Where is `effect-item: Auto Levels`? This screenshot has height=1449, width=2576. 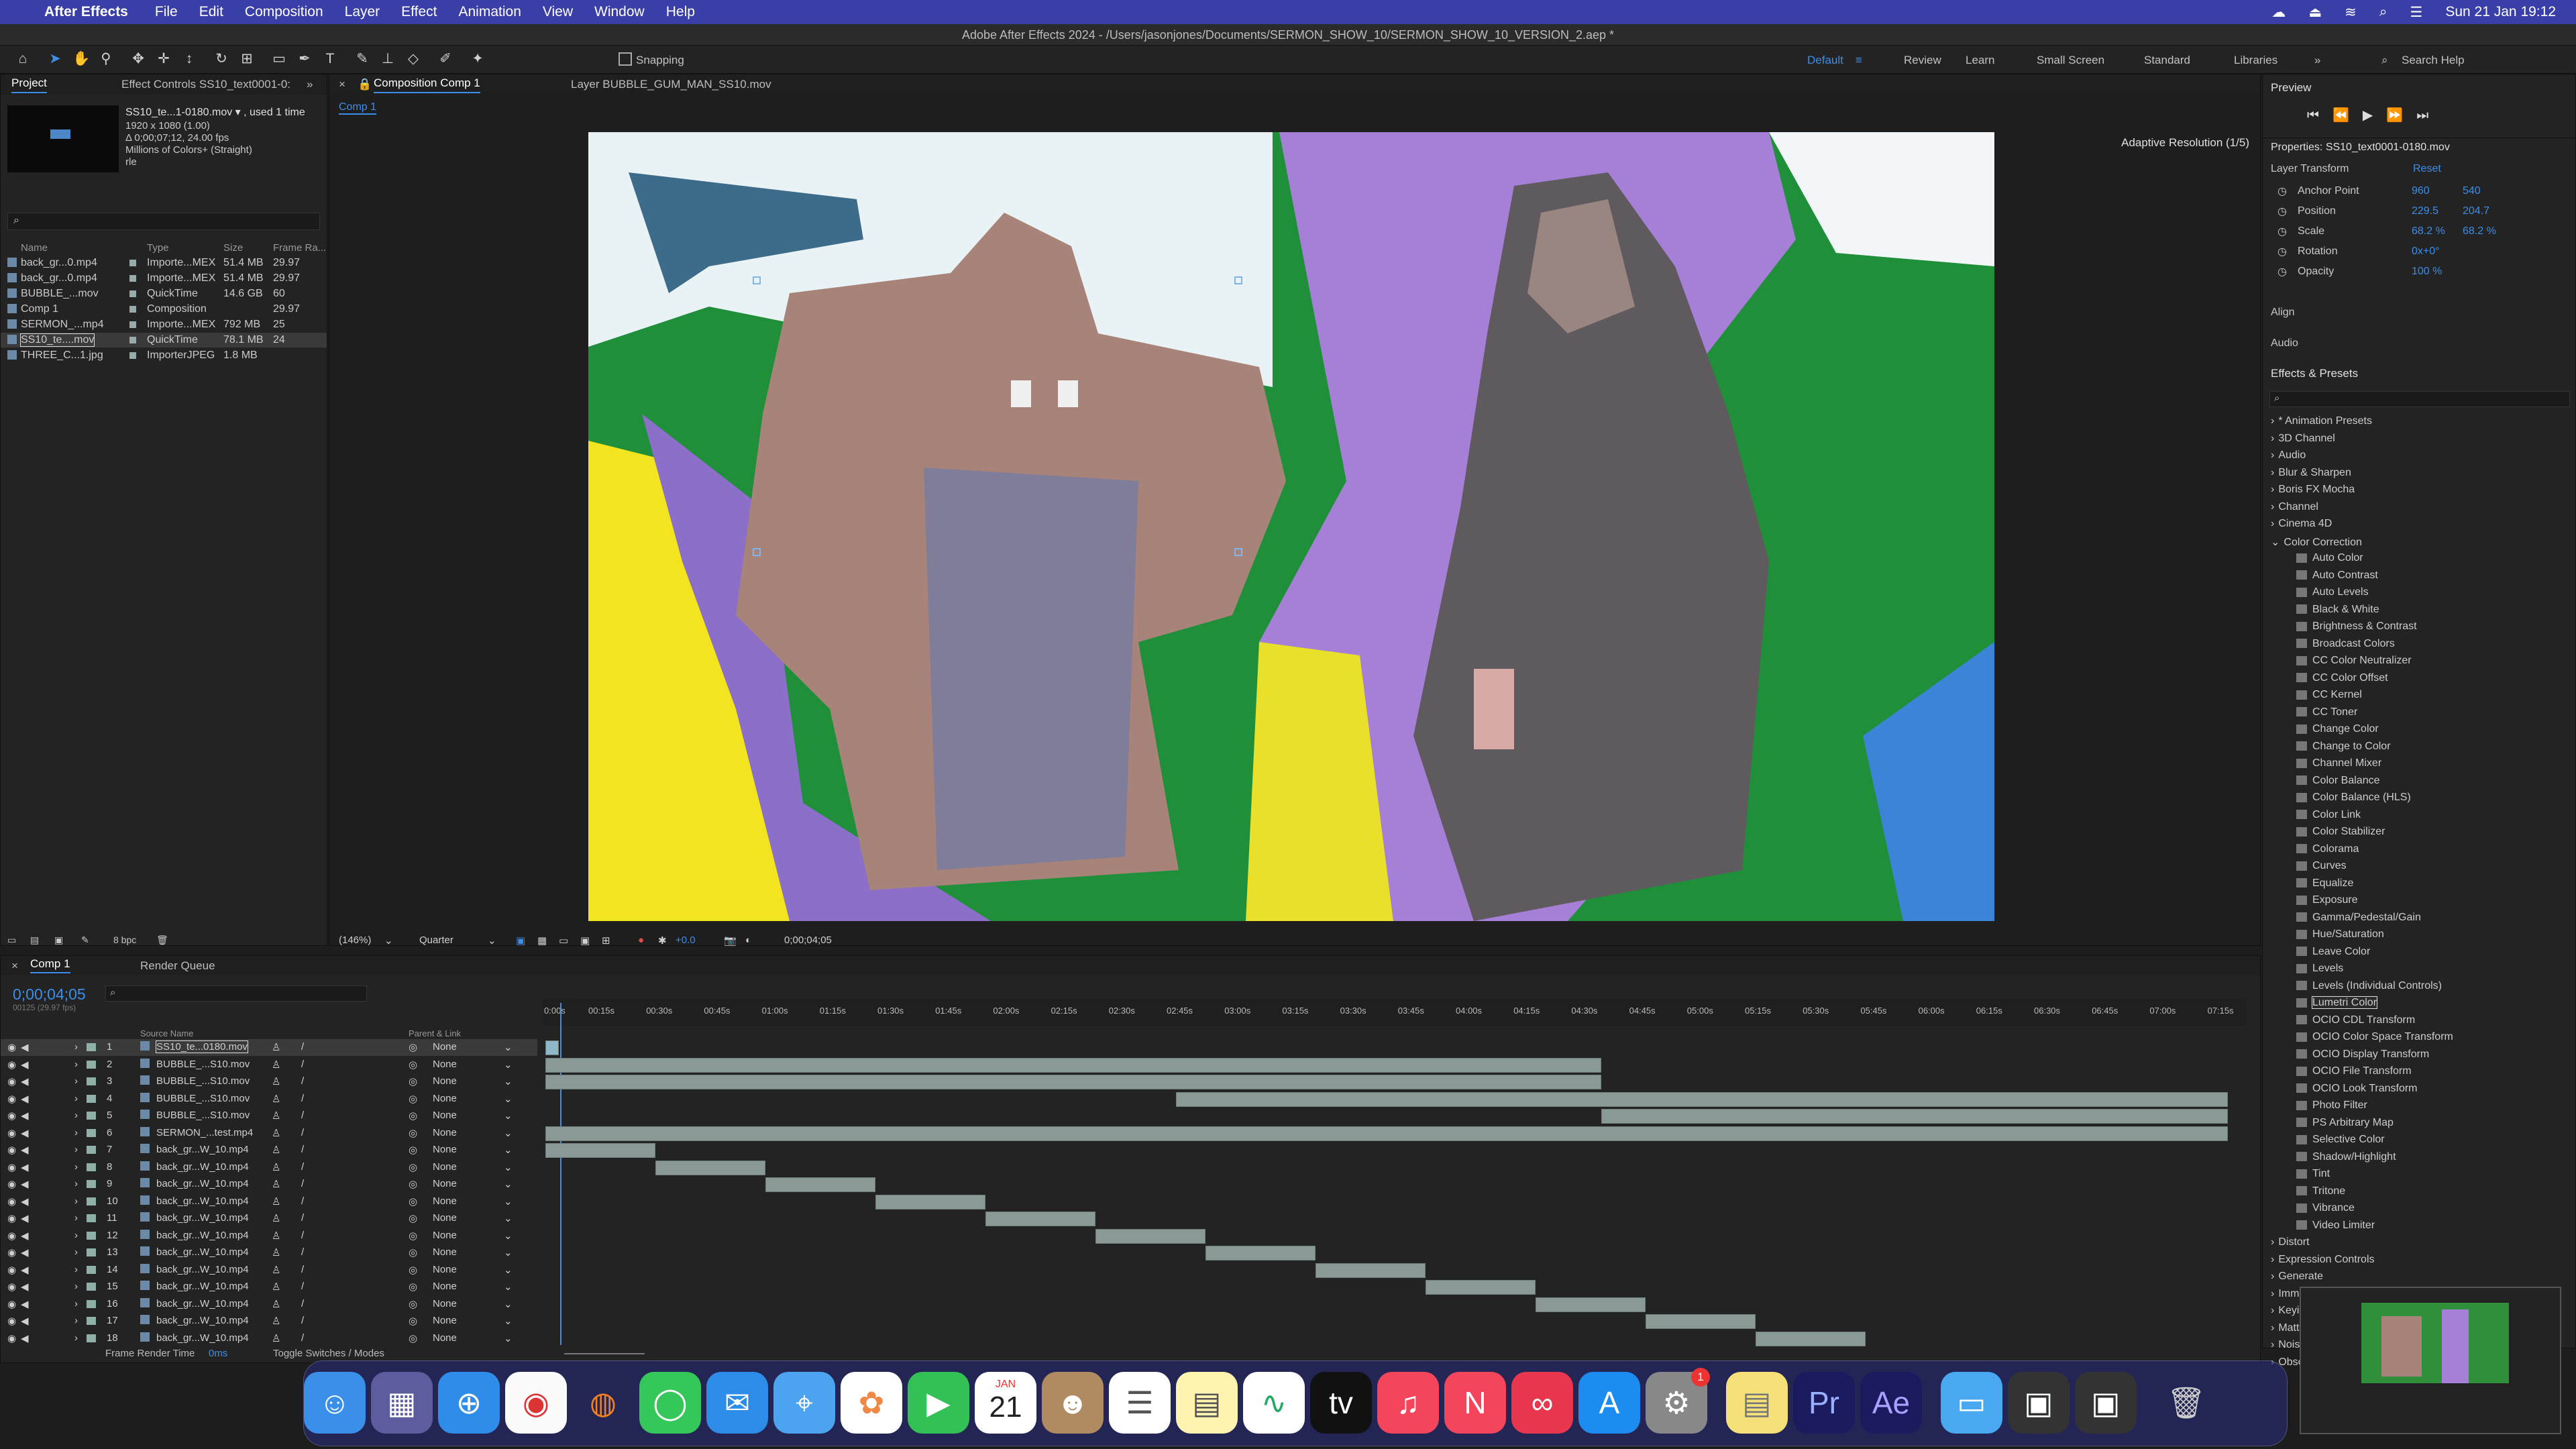
effect-item: Auto Levels is located at coordinates (2332, 592).